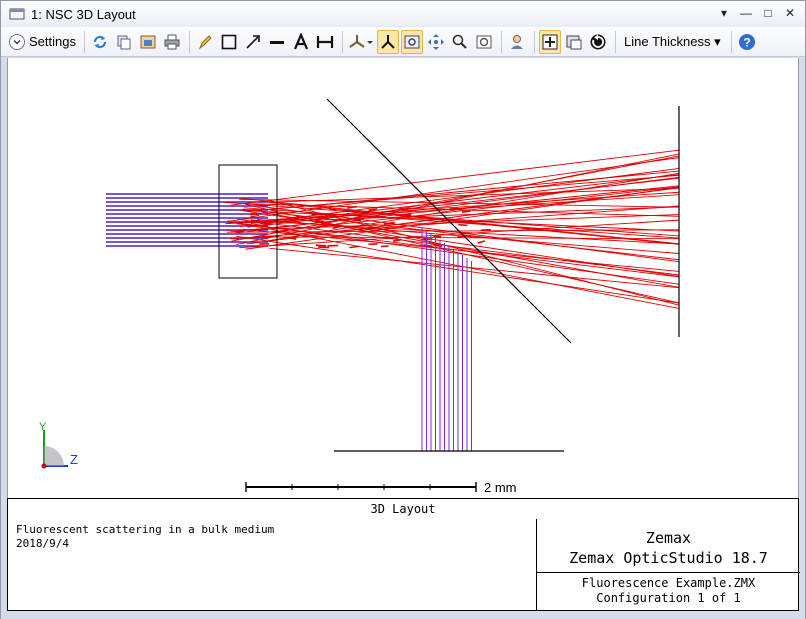  What do you see at coordinates (403, 615) in the screenshot?
I see `window-bottom-border` at bounding box center [403, 615].